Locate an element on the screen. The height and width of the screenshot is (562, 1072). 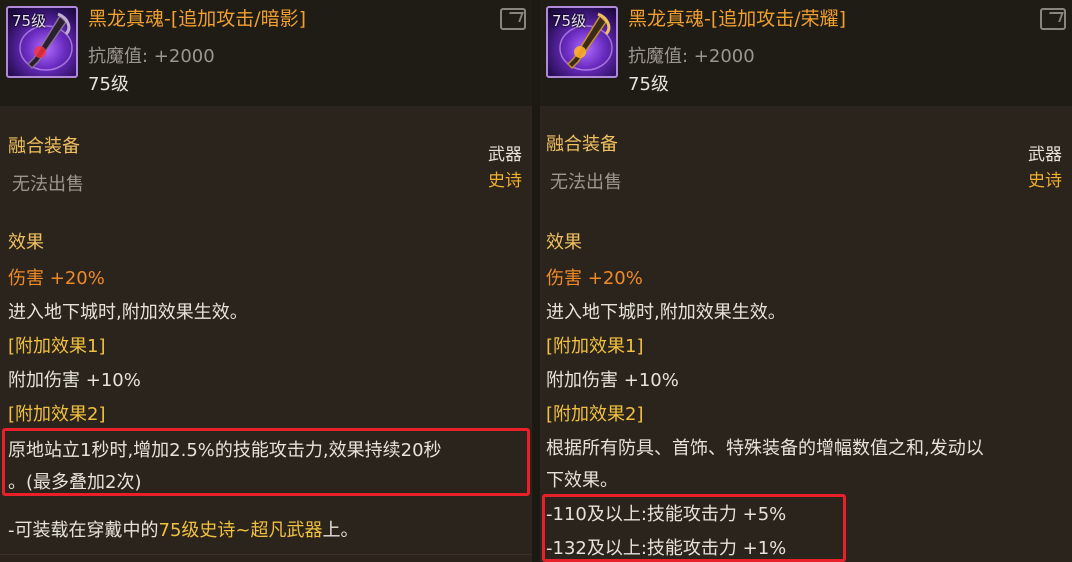
item-name: 黑龙真魂-[追加攻击/荣耀] is located at coordinates (737, 19).